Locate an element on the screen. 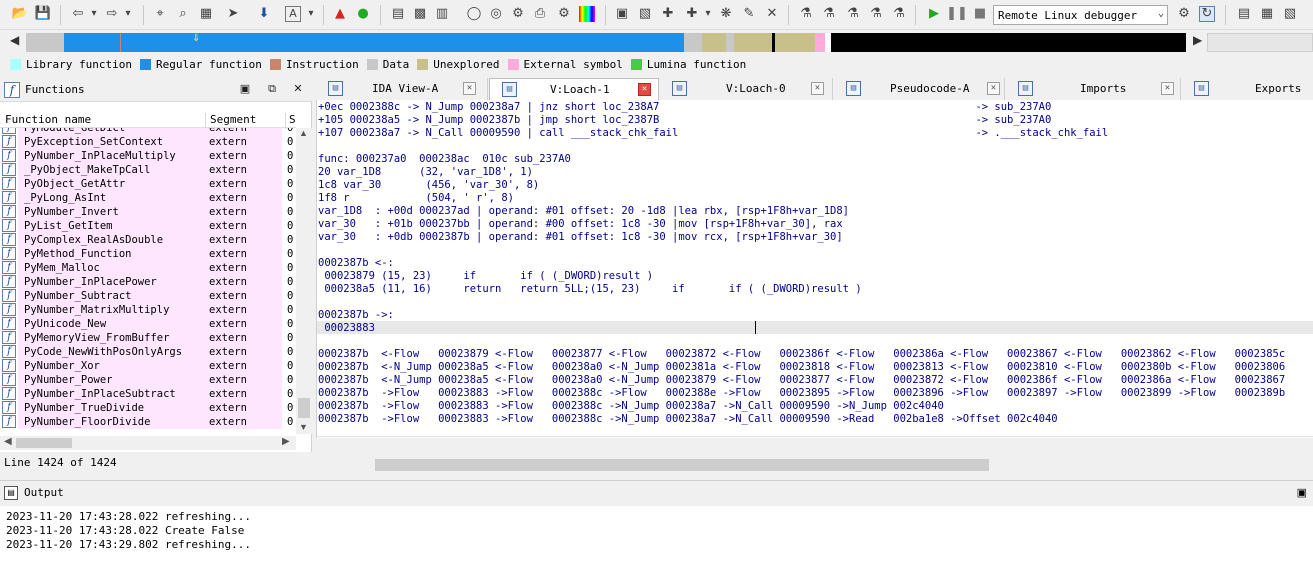 The height and width of the screenshot is (584, 1313). green-circle-icon: ● is located at coordinates (363, 14).